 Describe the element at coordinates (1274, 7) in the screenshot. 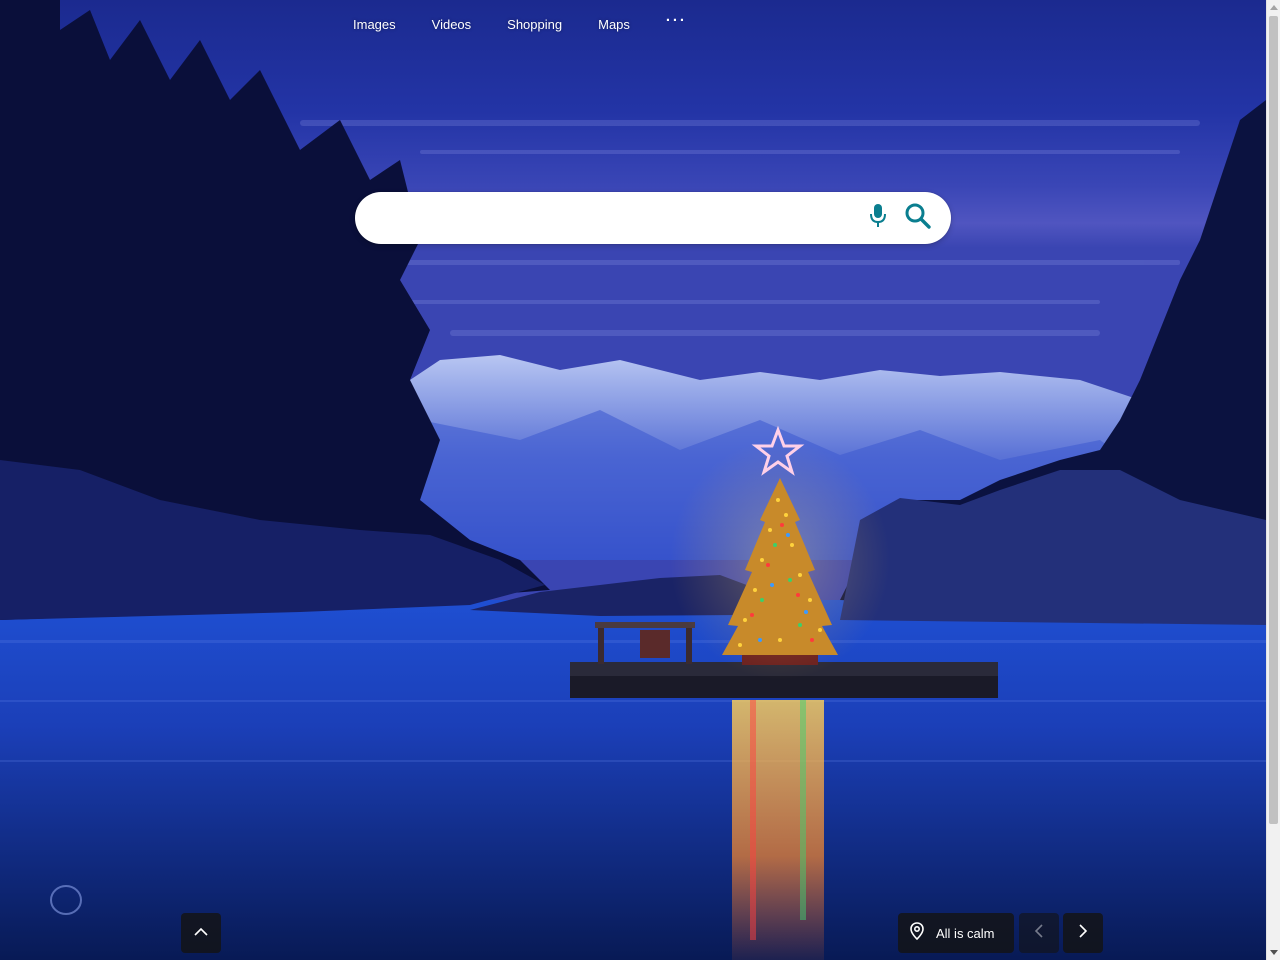

I see `scrollbar-up-arrow` at that location.